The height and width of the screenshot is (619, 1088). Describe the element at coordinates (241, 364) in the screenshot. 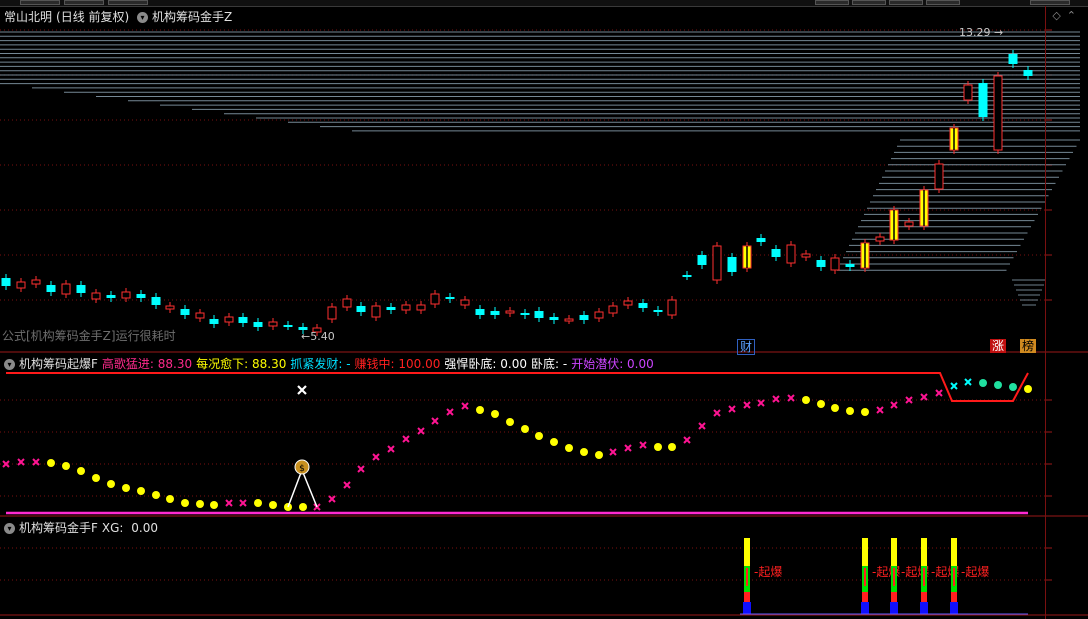

I see `panel2-field: 每况愈下: 88.30` at that location.